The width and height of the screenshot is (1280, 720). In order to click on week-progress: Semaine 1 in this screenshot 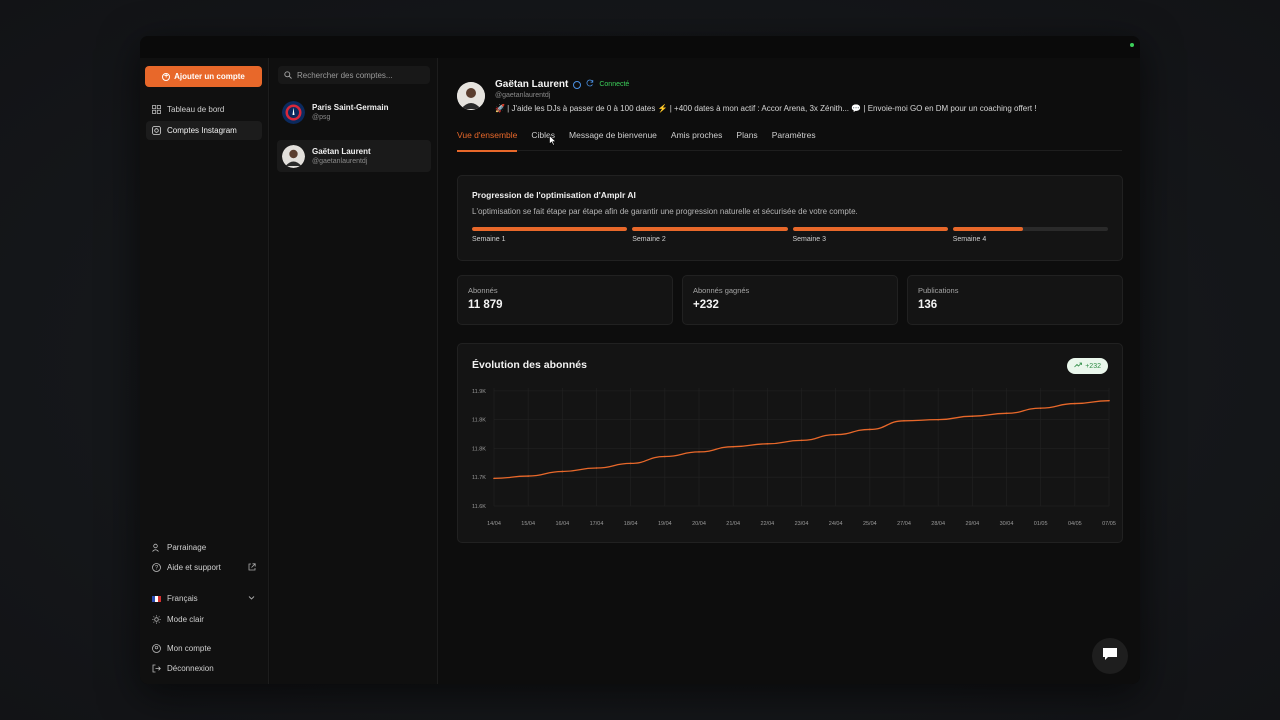, I will do `click(550, 235)`.